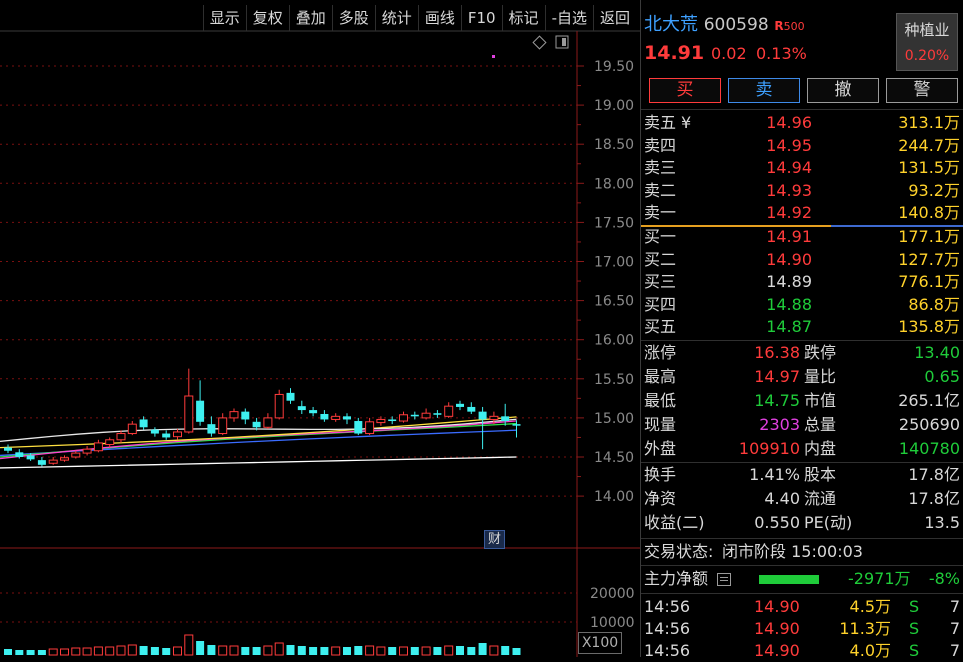 Image resolution: width=963 pixels, height=662 pixels. Describe the element at coordinates (802, 282) in the screenshot. I see `bid-row: 买三 14.89 776.1万` at that location.